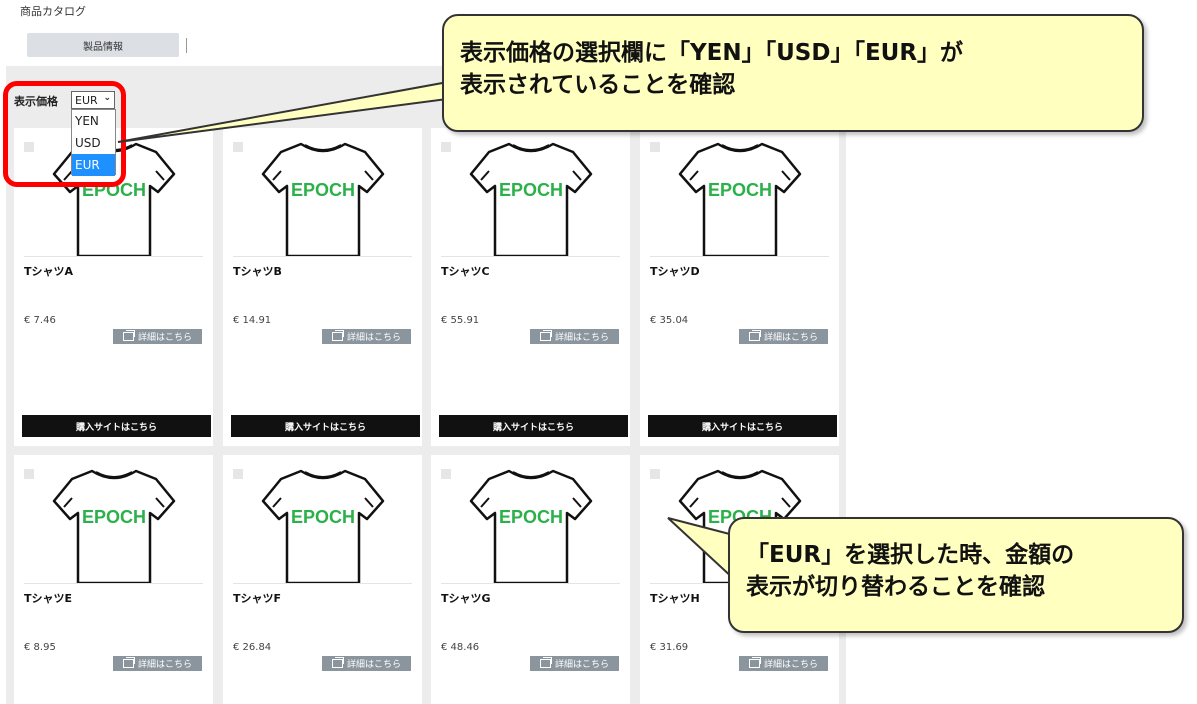 This screenshot has height=704, width=1197. Describe the element at coordinates (910, 555) in the screenshot. I see `callout-2-line-1: 「EUR」を選択した時、金額の` at that location.